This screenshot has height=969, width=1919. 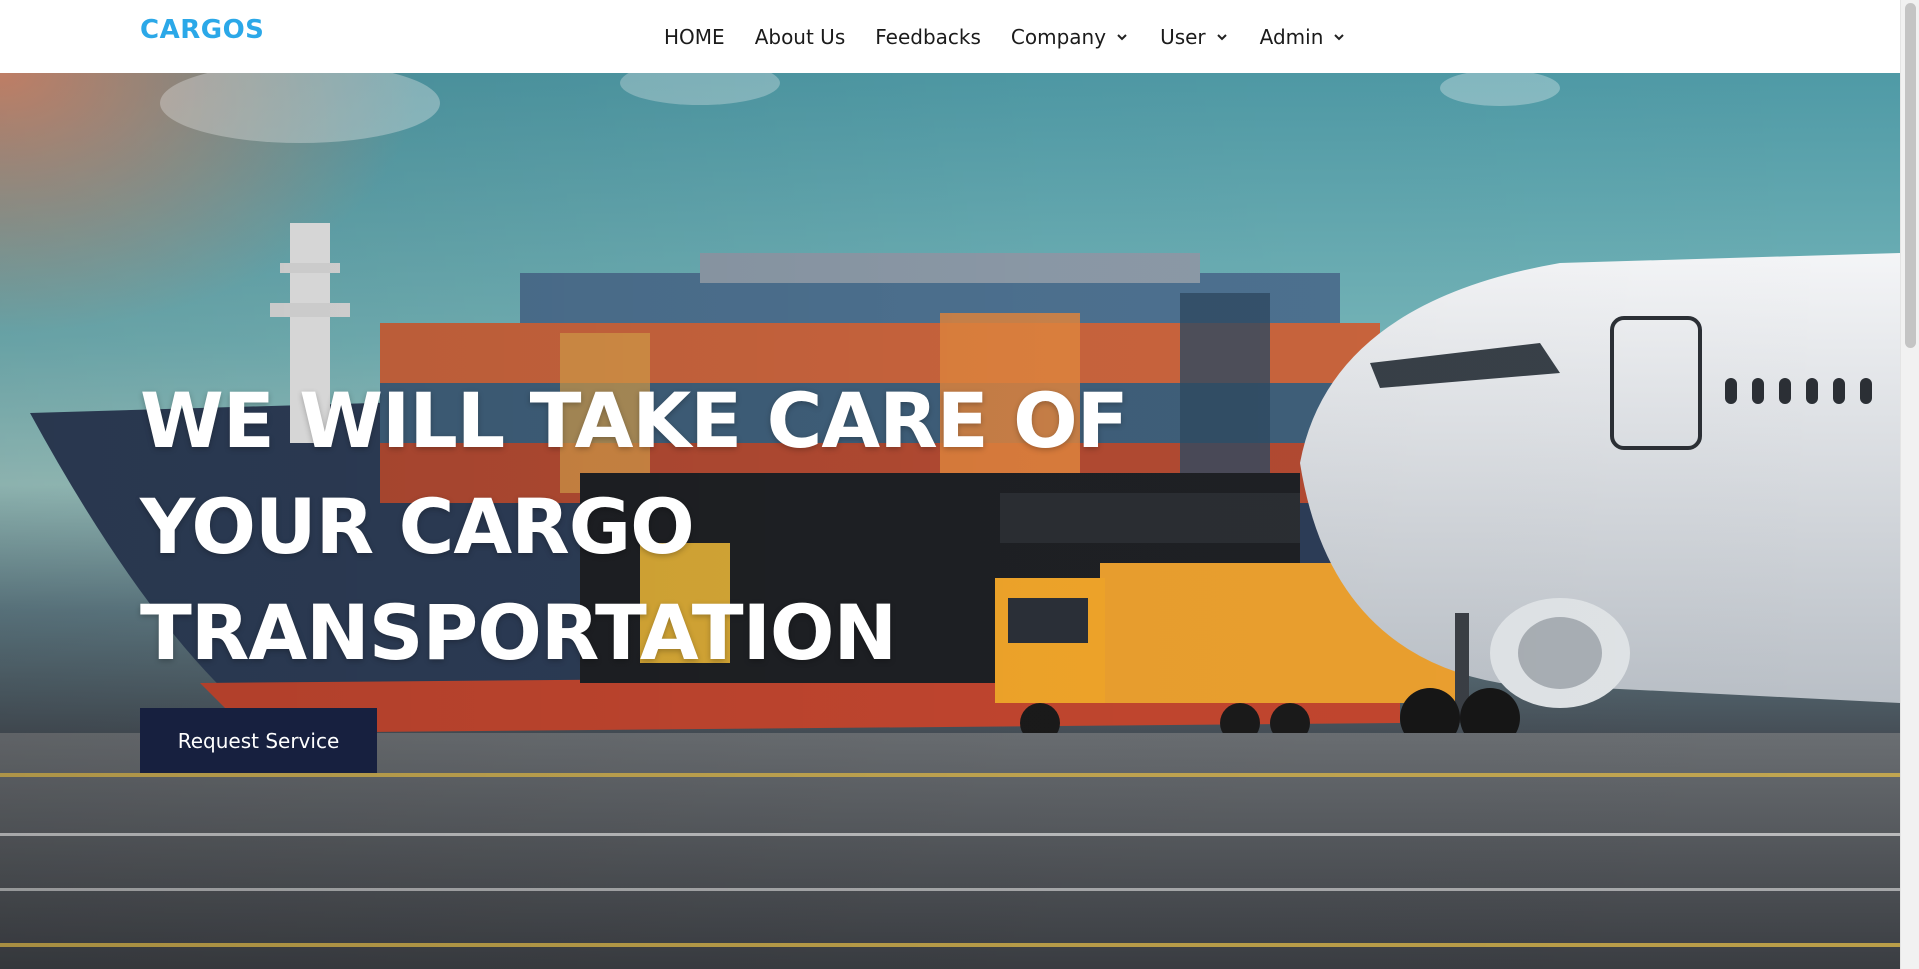 I want to click on nav-about-us: About Us, so click(x=800, y=37).